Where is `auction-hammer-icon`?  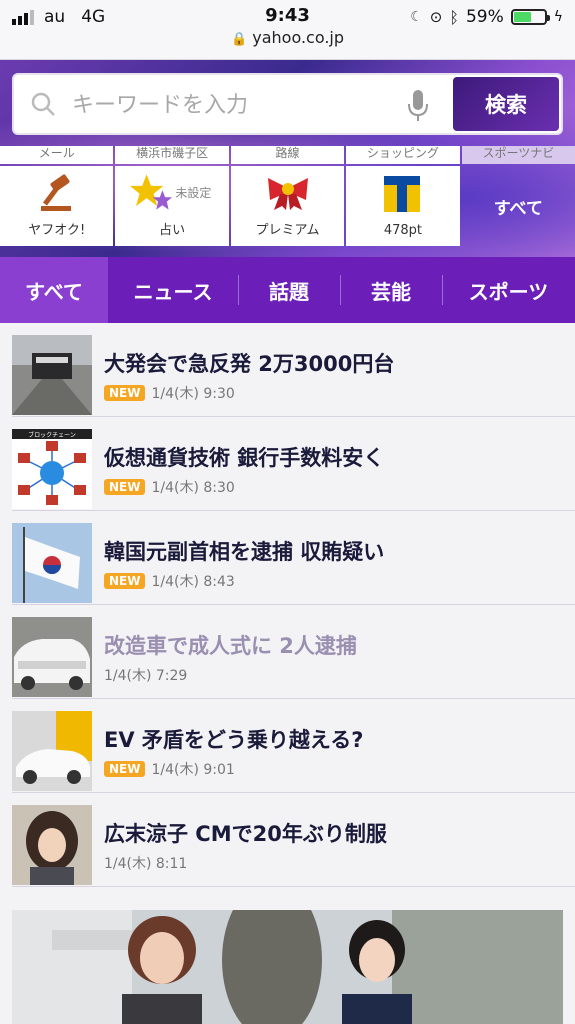
auction-hammer-icon is located at coordinates (56, 192).